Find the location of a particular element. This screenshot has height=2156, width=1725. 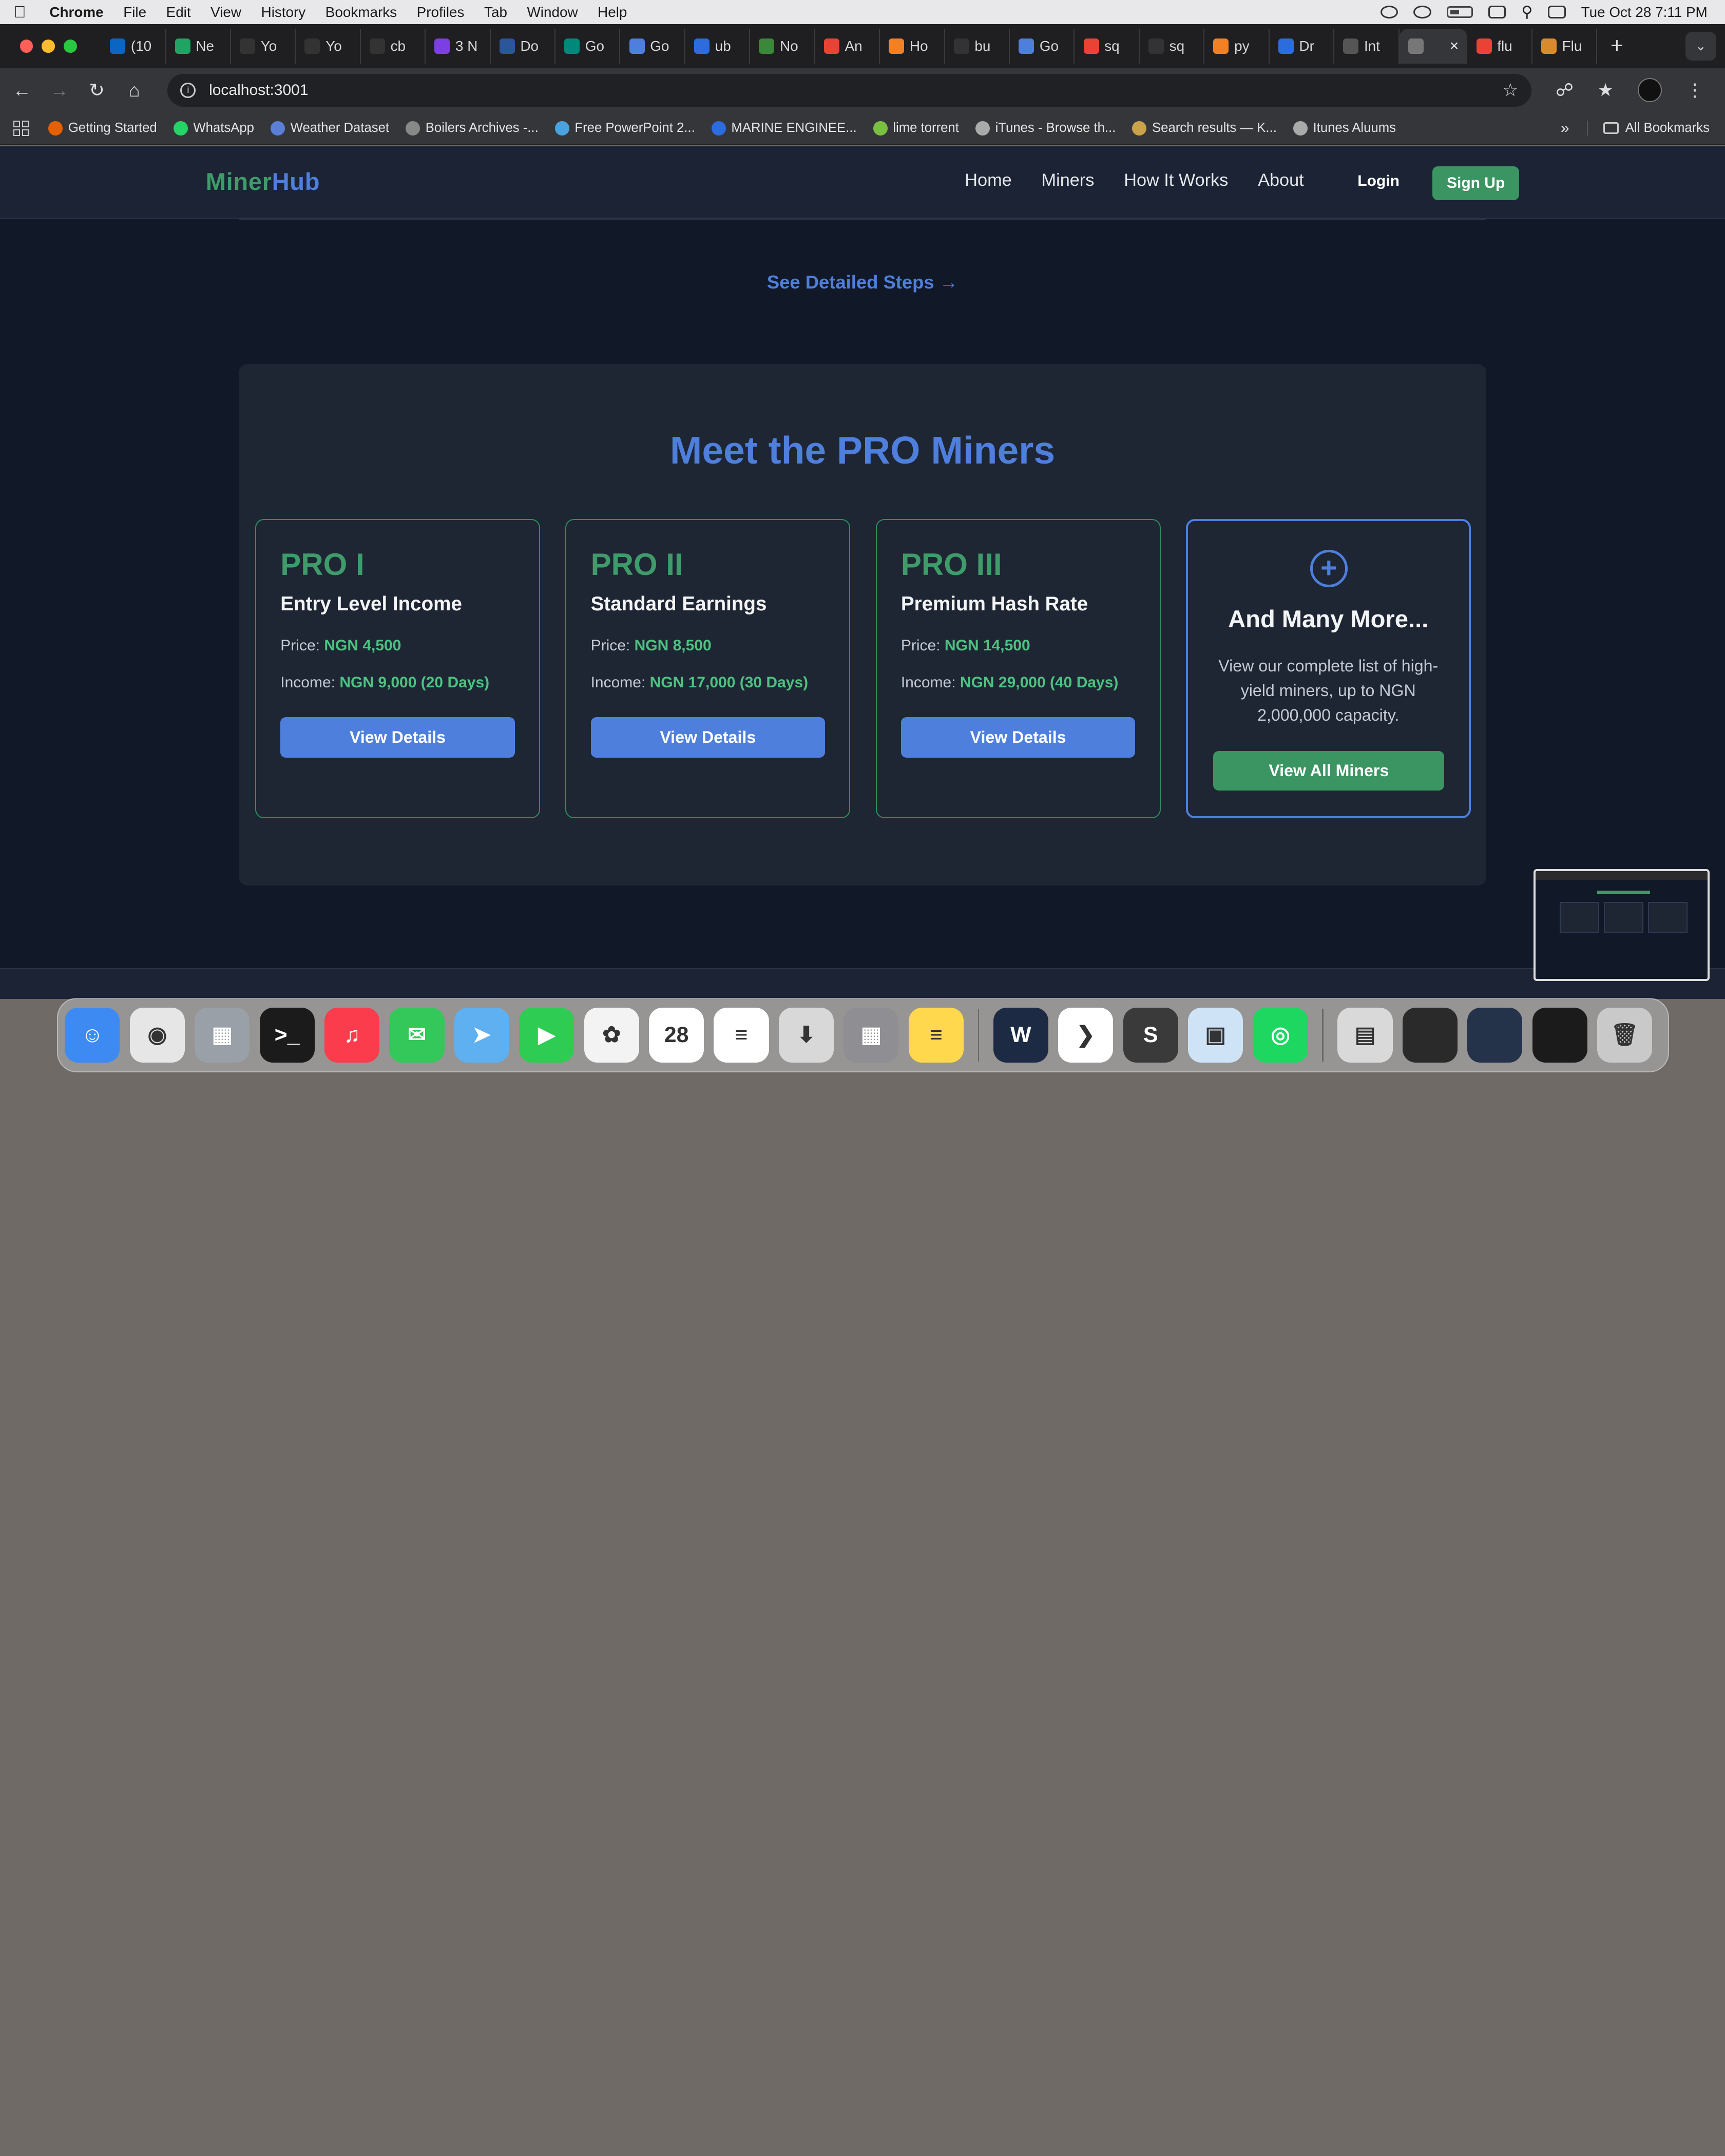

tab-search-button: ⌄ is located at coordinates (1700, 46).